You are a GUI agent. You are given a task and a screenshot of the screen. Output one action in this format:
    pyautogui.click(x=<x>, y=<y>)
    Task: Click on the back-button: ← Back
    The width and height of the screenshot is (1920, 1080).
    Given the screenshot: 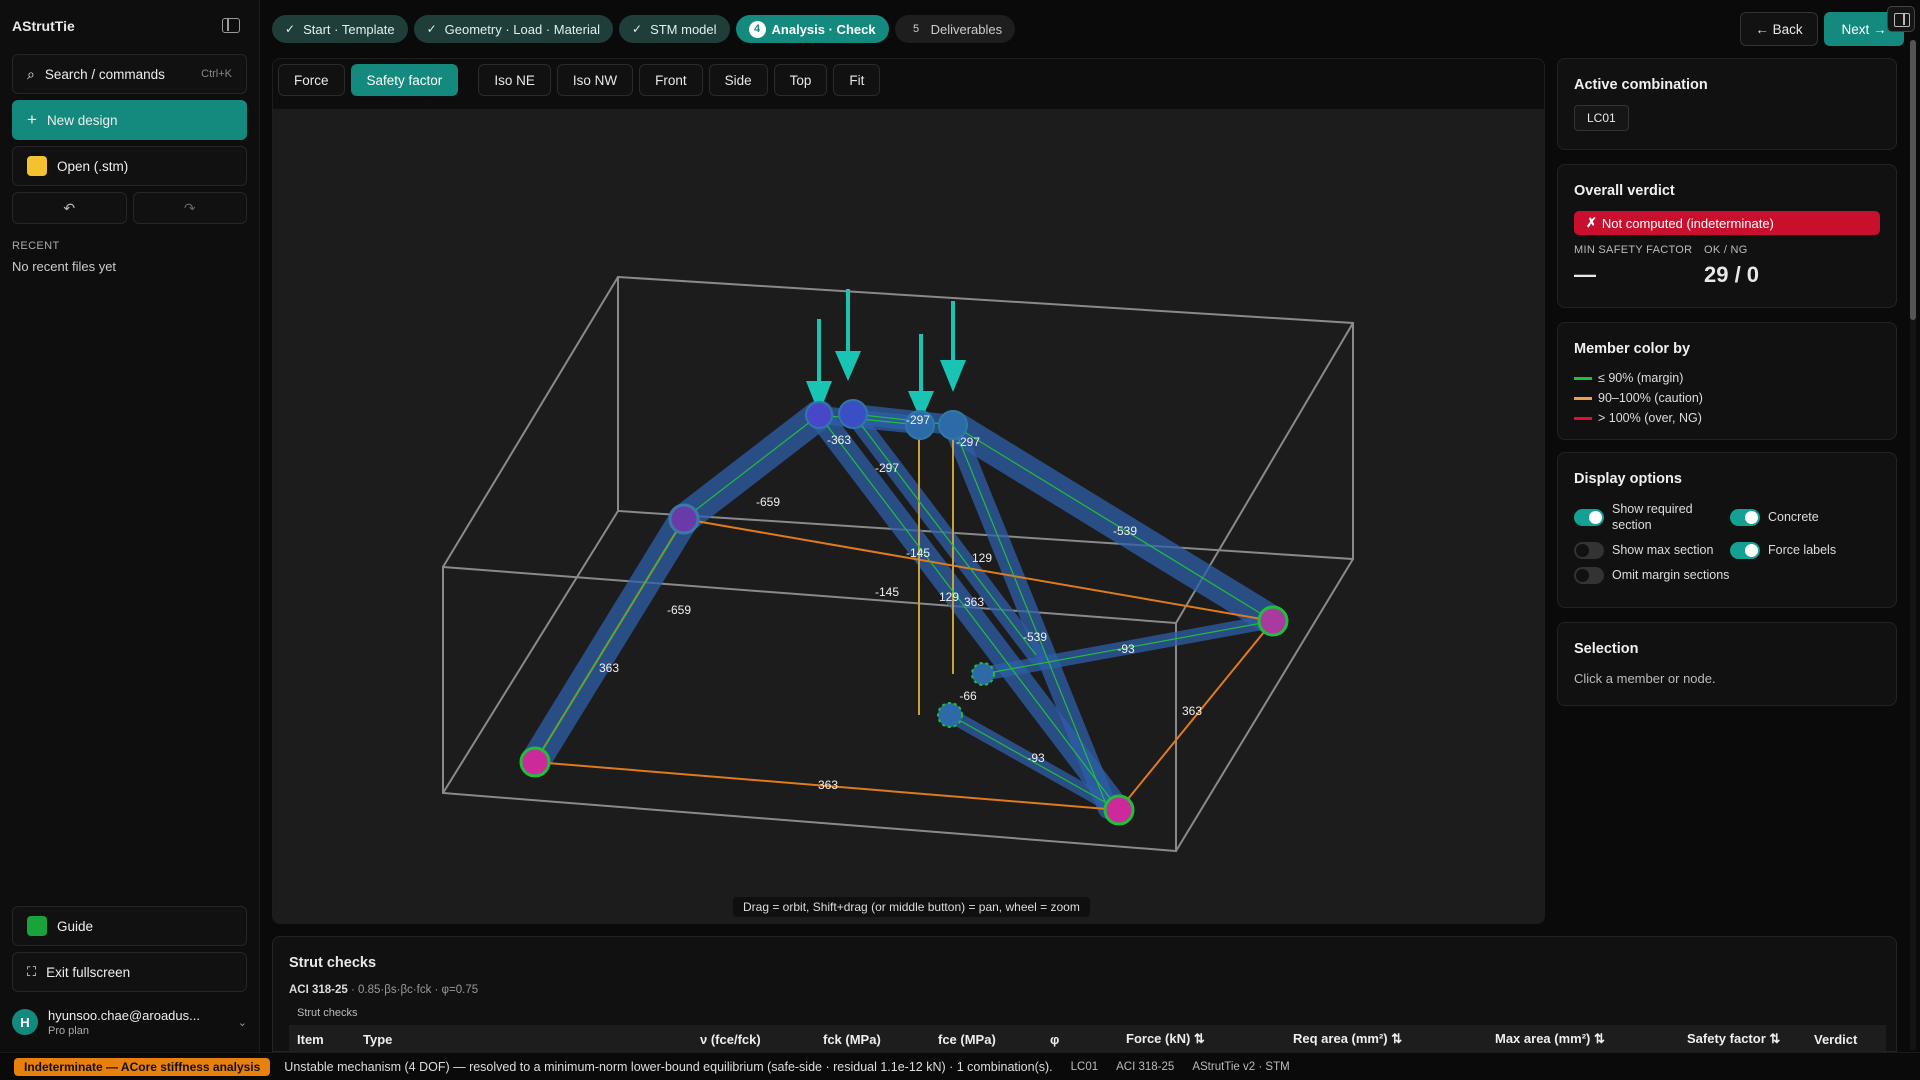 What is the action you would take?
    pyautogui.click(x=1779, y=29)
    